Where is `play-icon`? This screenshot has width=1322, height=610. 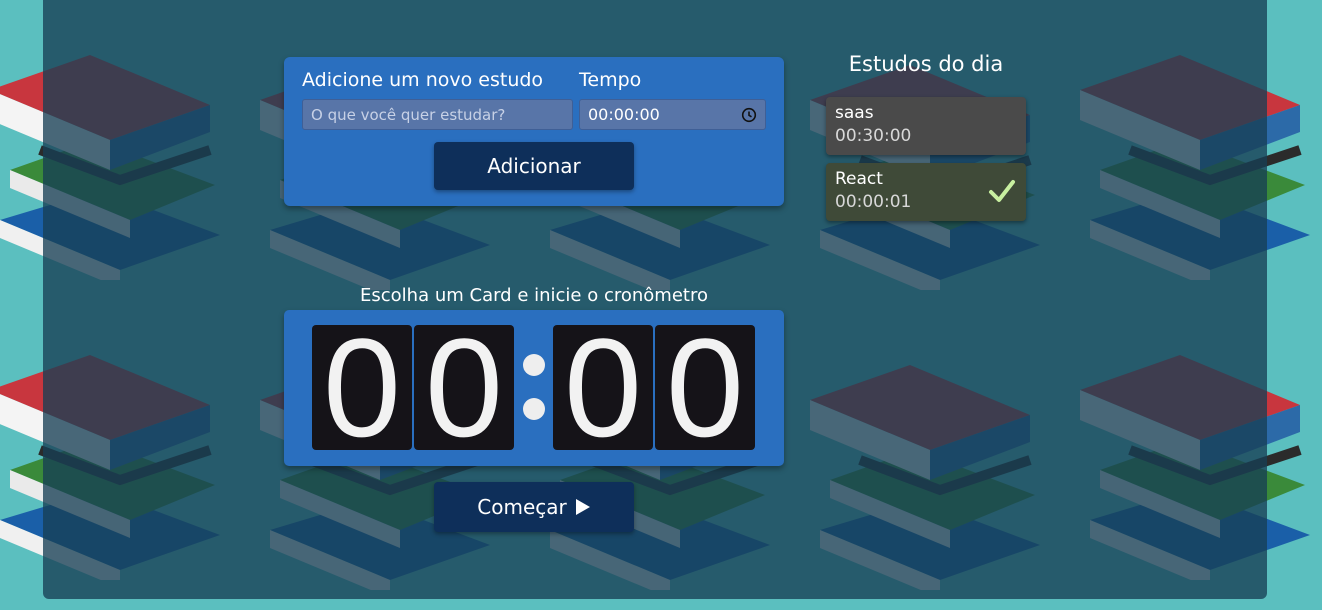
play-icon is located at coordinates (582, 507).